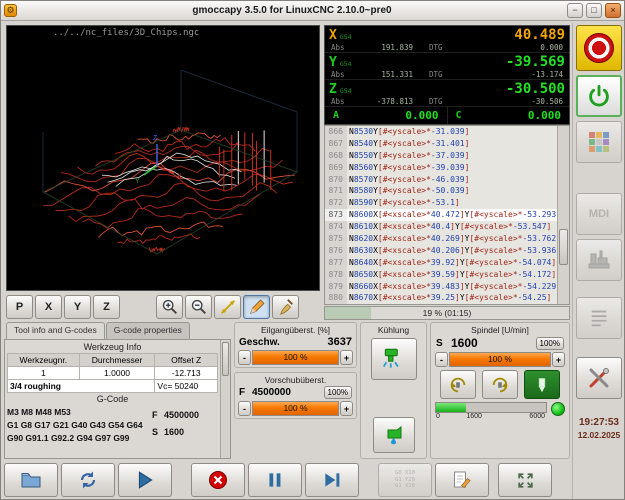  What do you see at coordinates (613, 10) in the screenshot?
I see `close-button: ×` at bounding box center [613, 10].